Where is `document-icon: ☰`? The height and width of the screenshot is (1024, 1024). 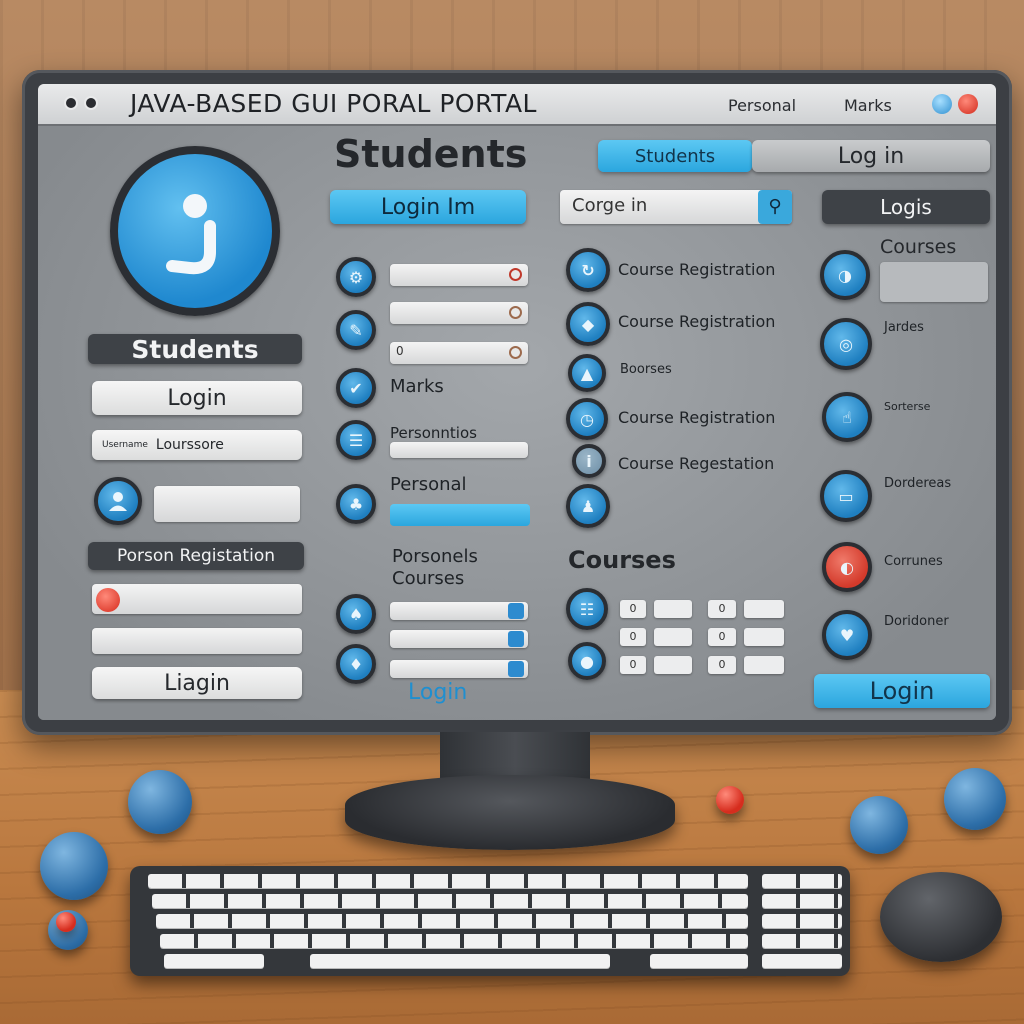 document-icon: ☰ is located at coordinates (356, 440).